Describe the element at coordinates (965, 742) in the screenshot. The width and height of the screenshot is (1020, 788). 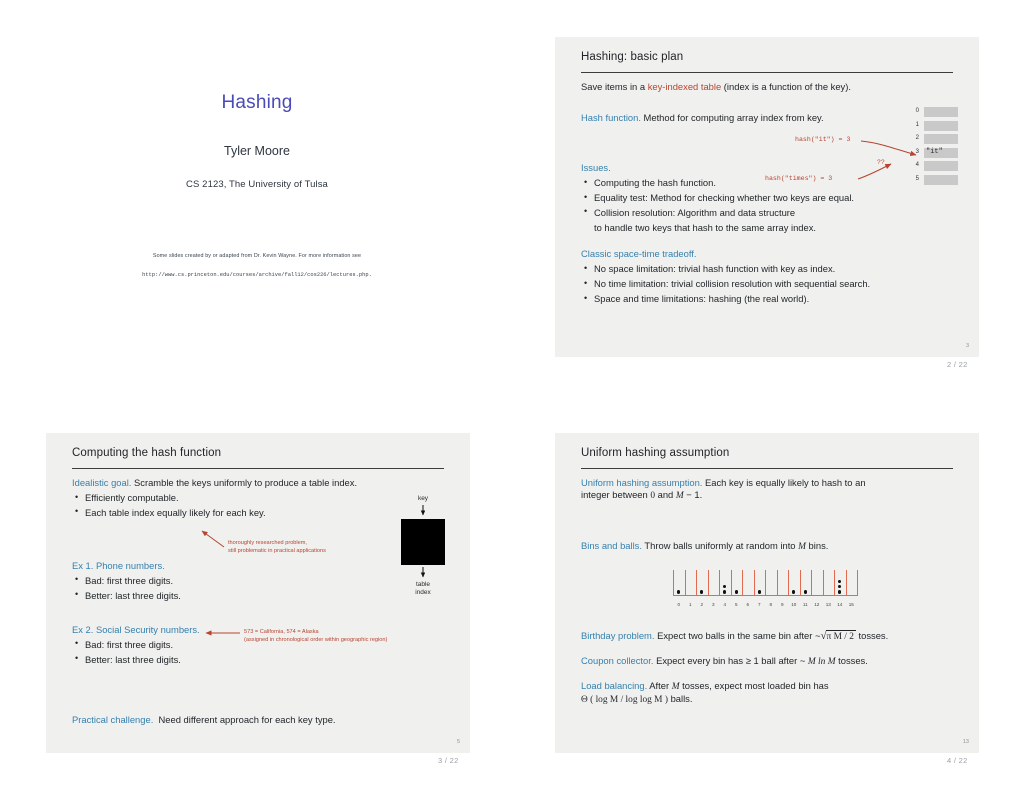
I see `slide-4-original-number: 13` at that location.